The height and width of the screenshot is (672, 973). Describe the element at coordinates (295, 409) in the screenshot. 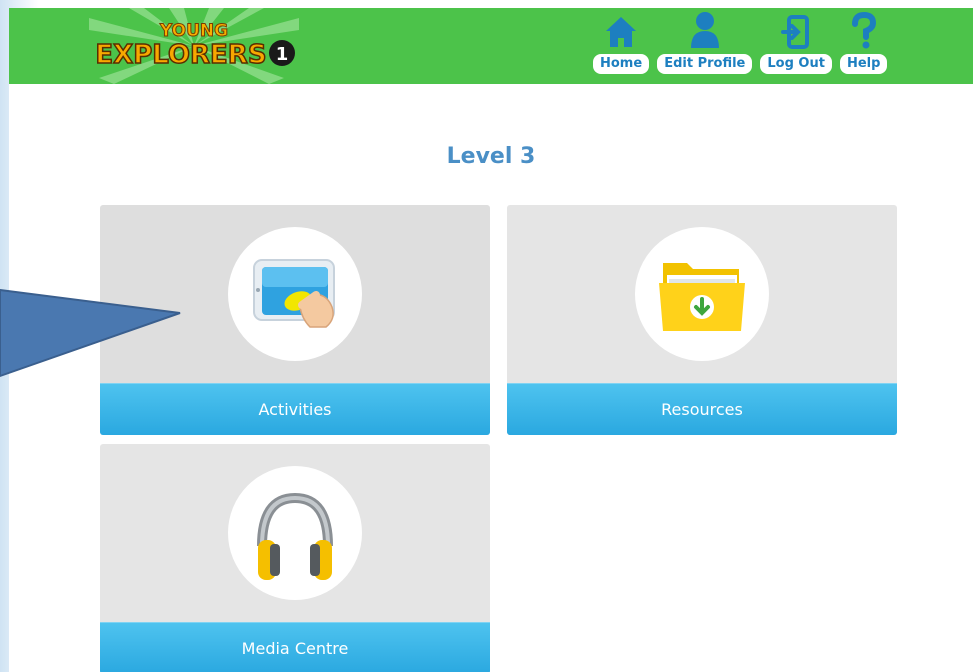

I see `tile-label-activities: Activities` at that location.